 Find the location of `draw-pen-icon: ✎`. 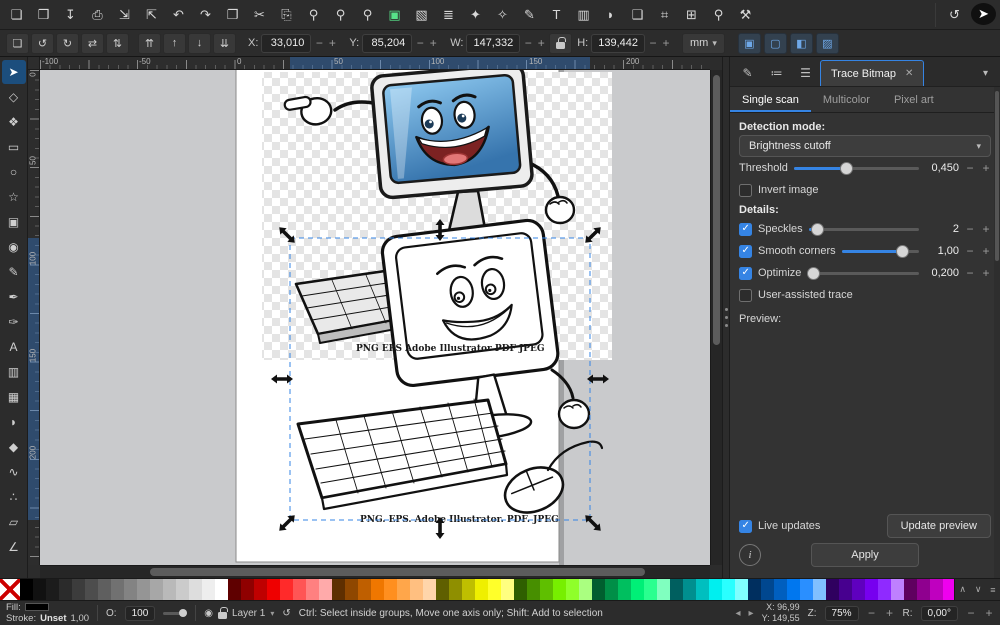

draw-pen-icon: ✎ is located at coordinates (529, 15).